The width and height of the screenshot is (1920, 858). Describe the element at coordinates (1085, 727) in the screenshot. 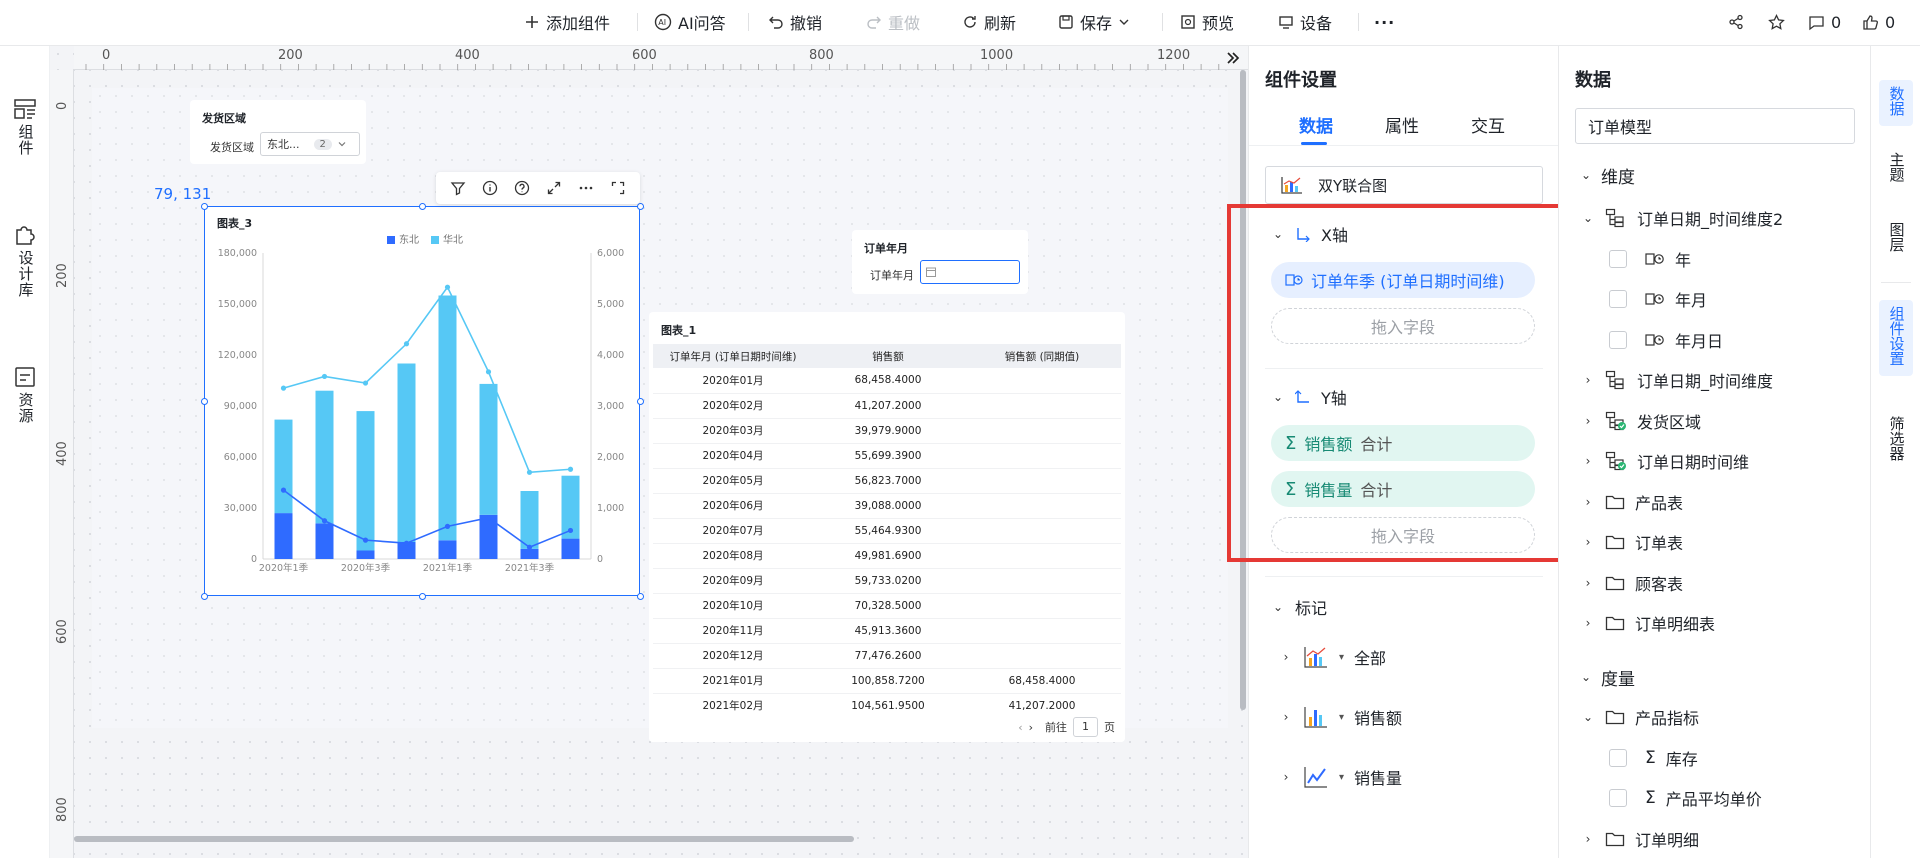

I see `pager-page-input: 1` at that location.